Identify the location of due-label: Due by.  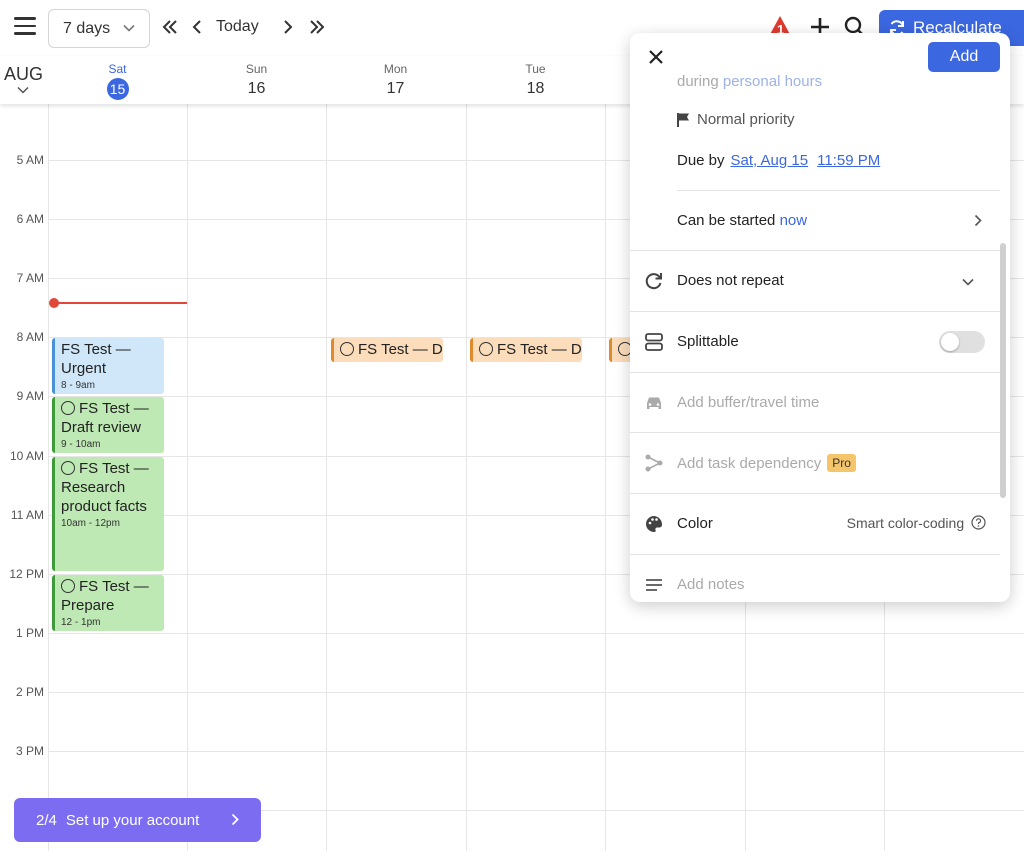
(701, 160).